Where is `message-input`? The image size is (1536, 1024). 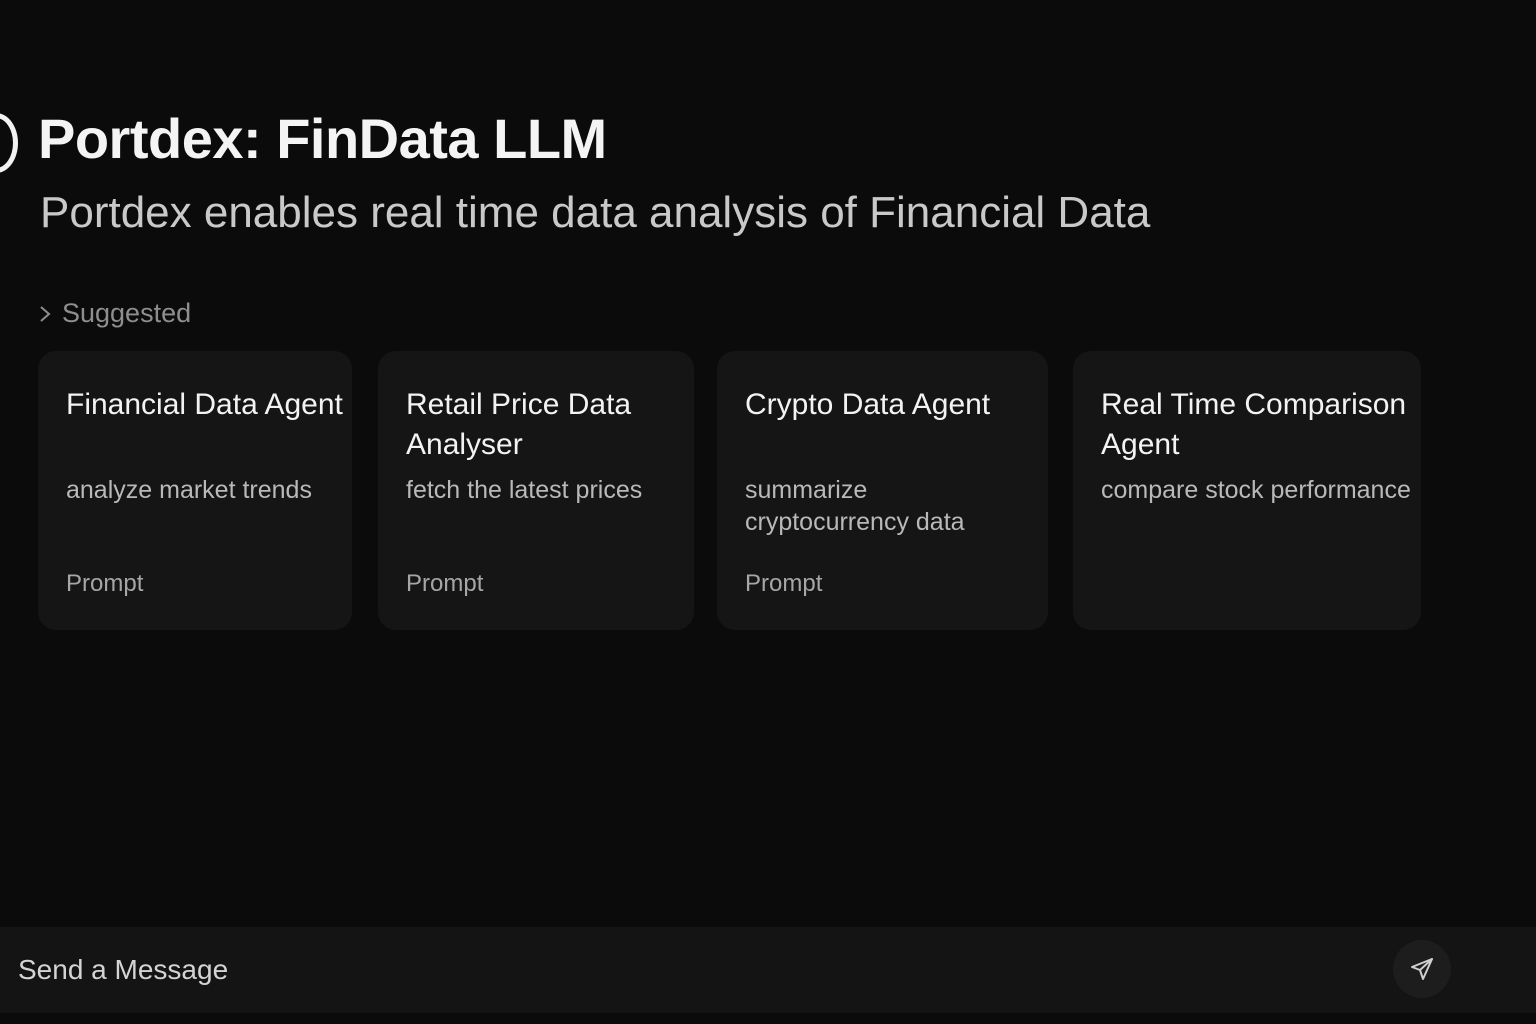
message-input is located at coordinates (668, 970).